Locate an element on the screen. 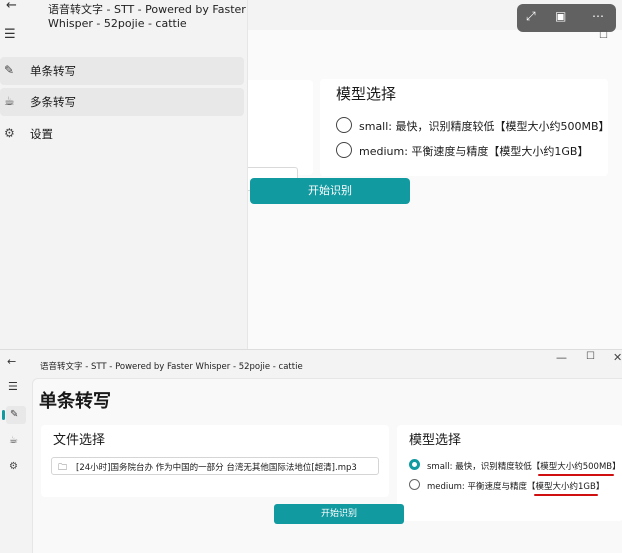 The image size is (622, 553). expand-icon: ⤢ is located at coordinates (531, 16).